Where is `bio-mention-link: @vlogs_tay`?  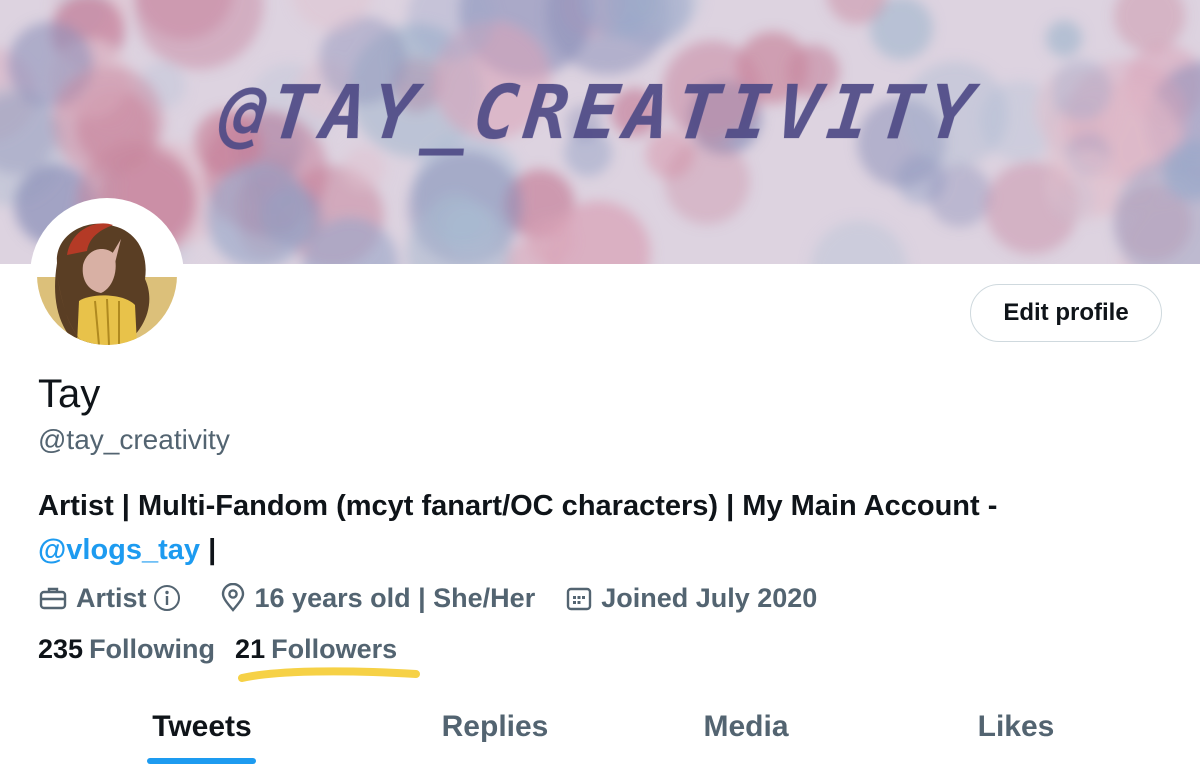
bio-mention-link: @vlogs_tay is located at coordinates (119, 550).